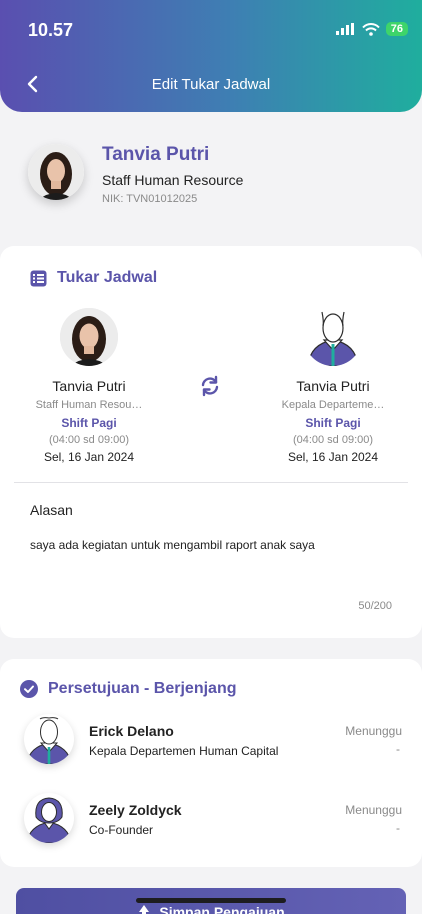  I want to click on from-shift: Shift Pagi, so click(89, 423).